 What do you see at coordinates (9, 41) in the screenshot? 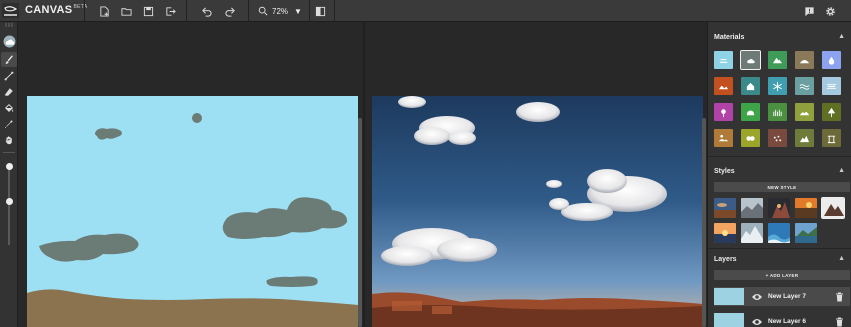
I see `material-picker-icon` at bounding box center [9, 41].